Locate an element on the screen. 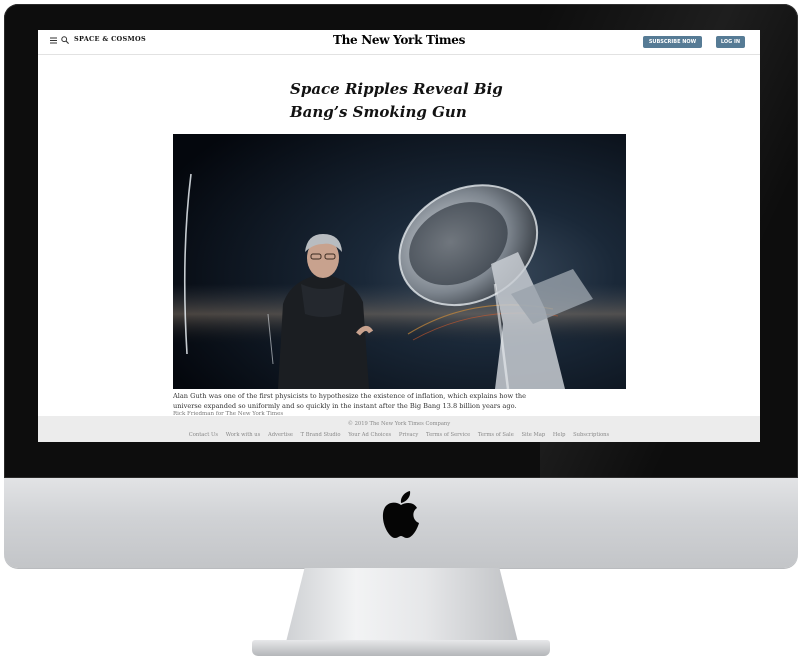 The image size is (802, 664). imac-foot is located at coordinates (401, 648).